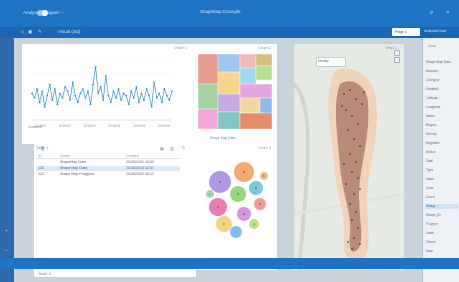 Image resolution: width=459 pixels, height=282 pixels. What do you see at coordinates (442, 80) in the screenshot?
I see `data-field-item: Category` at bounding box center [442, 80].